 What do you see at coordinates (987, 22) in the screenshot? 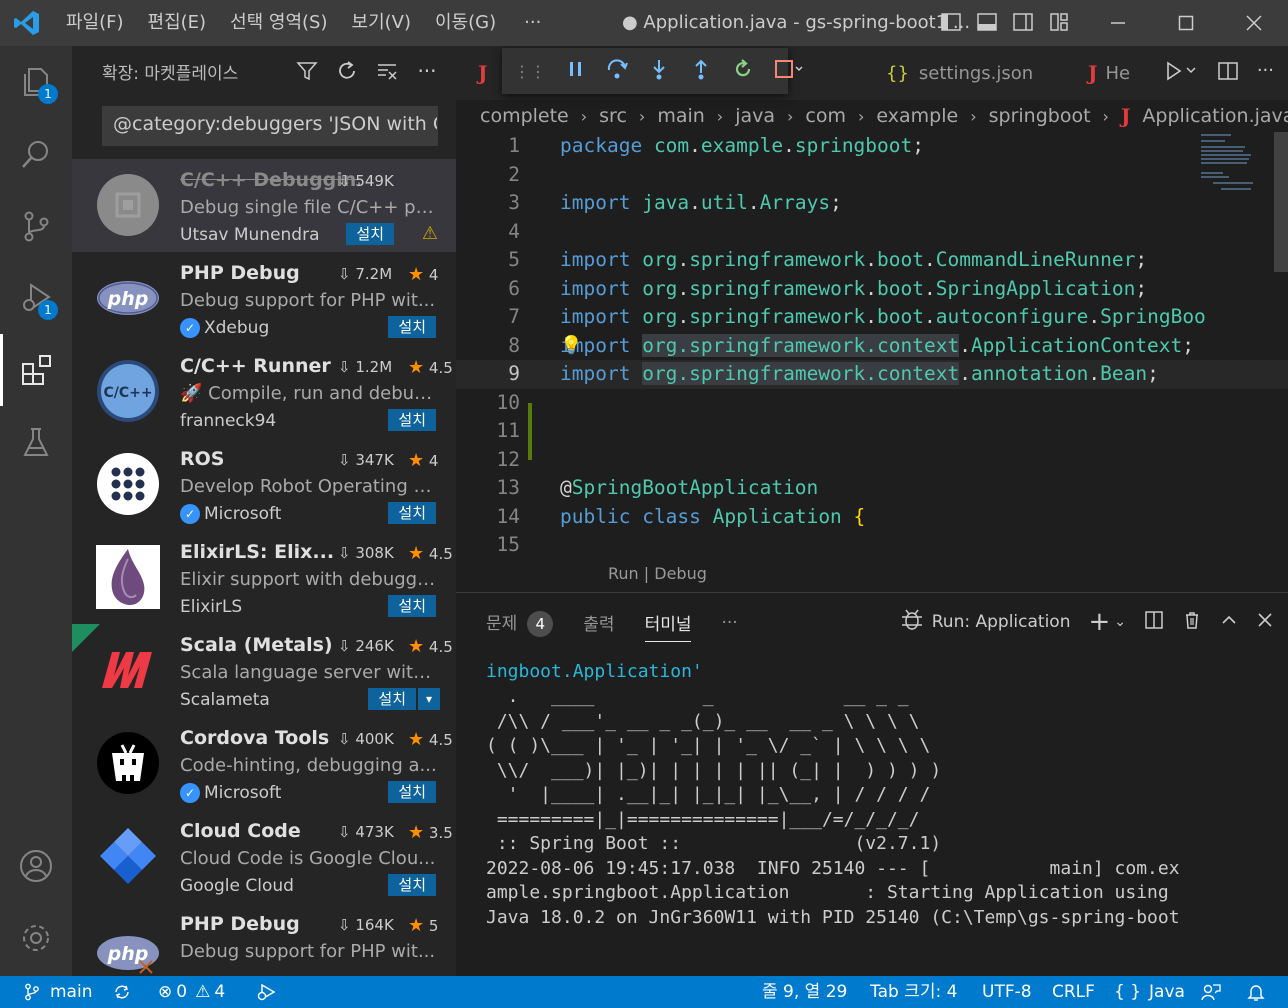
I see `toggle-panel-icon` at bounding box center [987, 22].